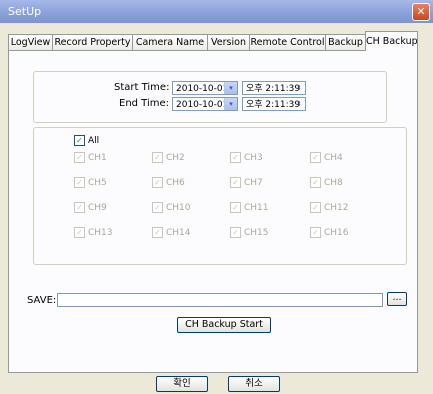 Image resolution: width=433 pixels, height=394 pixels. I want to click on channel-checkbox: ✓ CH8, so click(326, 182).